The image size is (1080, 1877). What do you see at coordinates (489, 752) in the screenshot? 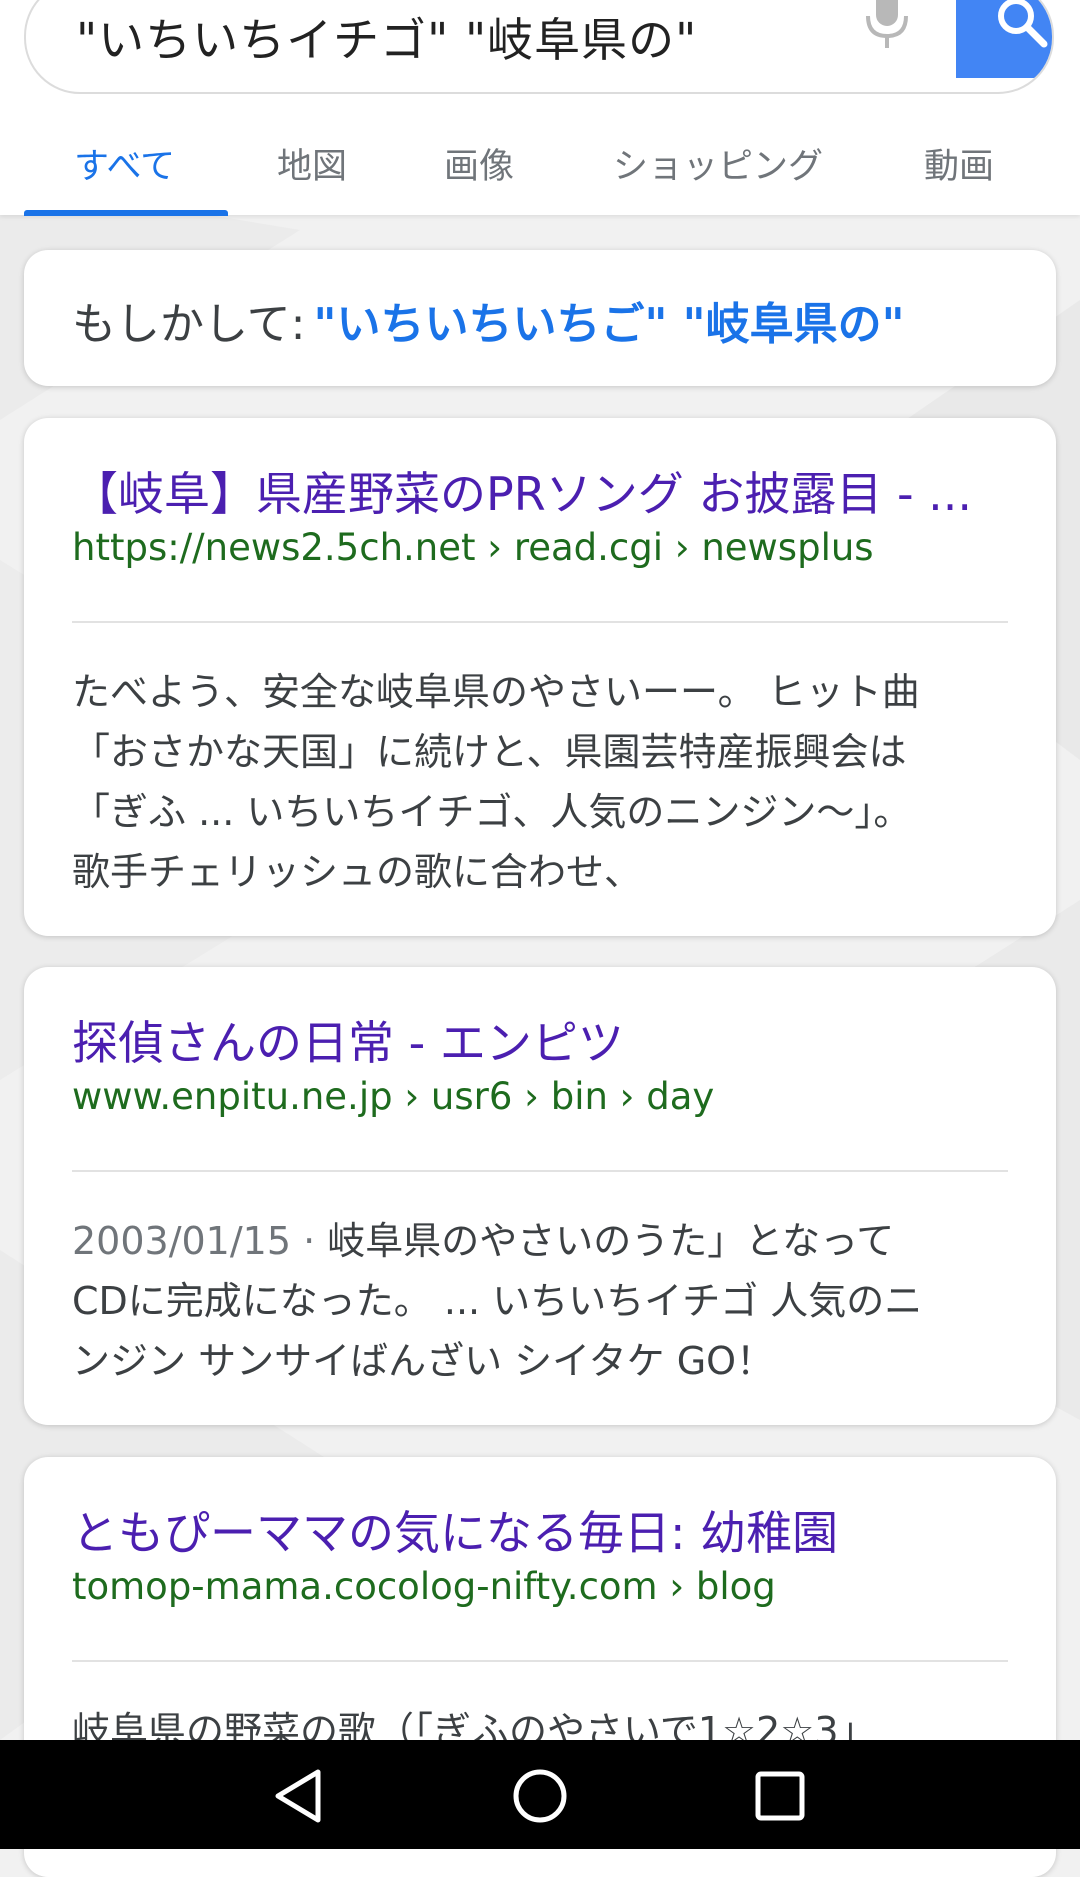
I see `snippet-line: 「おさかな天国」に続けと、県園芸特産振興会は` at bounding box center [489, 752].